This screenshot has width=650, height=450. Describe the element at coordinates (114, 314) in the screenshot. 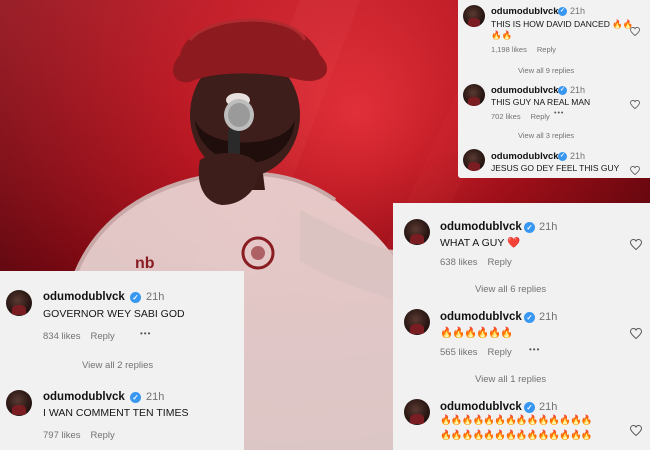

I see `comment-text: GOVERNOR WEY SABI GOD` at that location.